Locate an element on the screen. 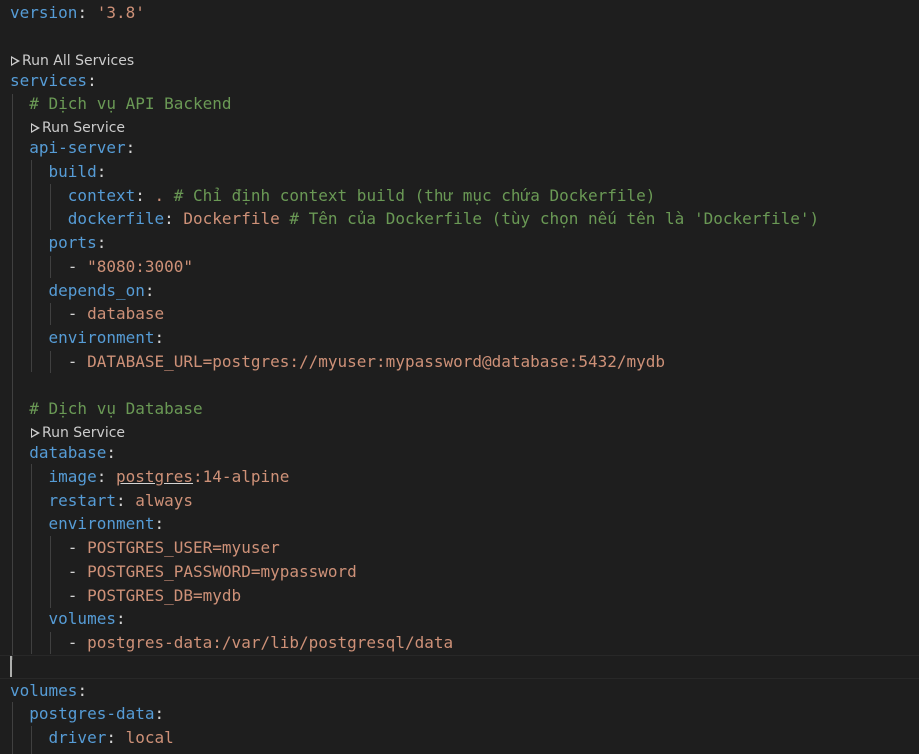 This screenshot has height=754, width=919. code-line: - POSTGRES_USER=myuser is located at coordinates (145, 548).